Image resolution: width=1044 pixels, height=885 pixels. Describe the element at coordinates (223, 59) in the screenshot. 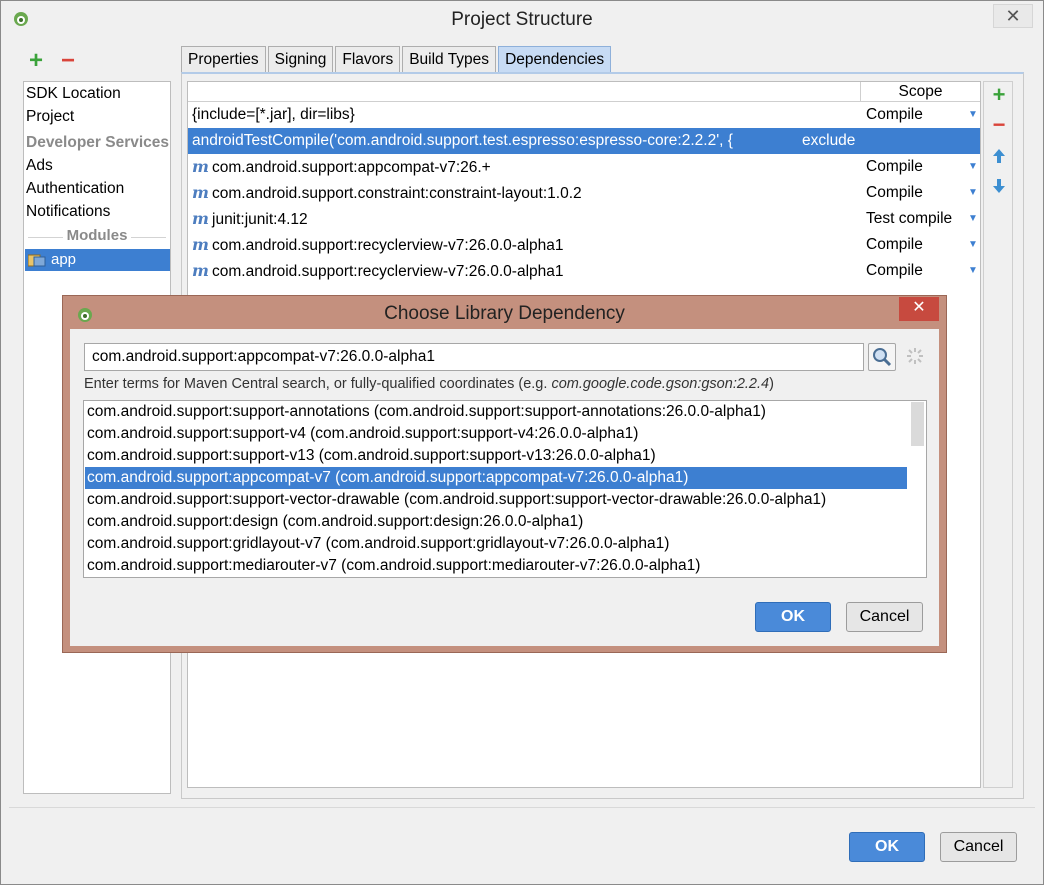

I see `tab-properties: Properties` at that location.